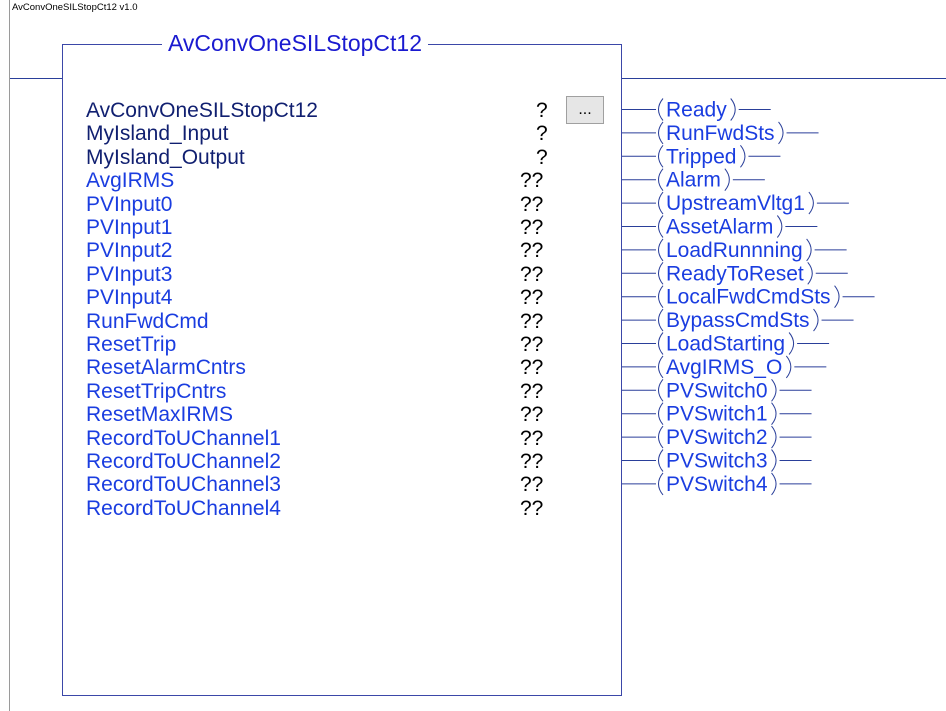 This screenshot has height=711, width=946. Describe the element at coordinates (129, 204) in the screenshot. I see `parameter-name: PVInput0` at that location.